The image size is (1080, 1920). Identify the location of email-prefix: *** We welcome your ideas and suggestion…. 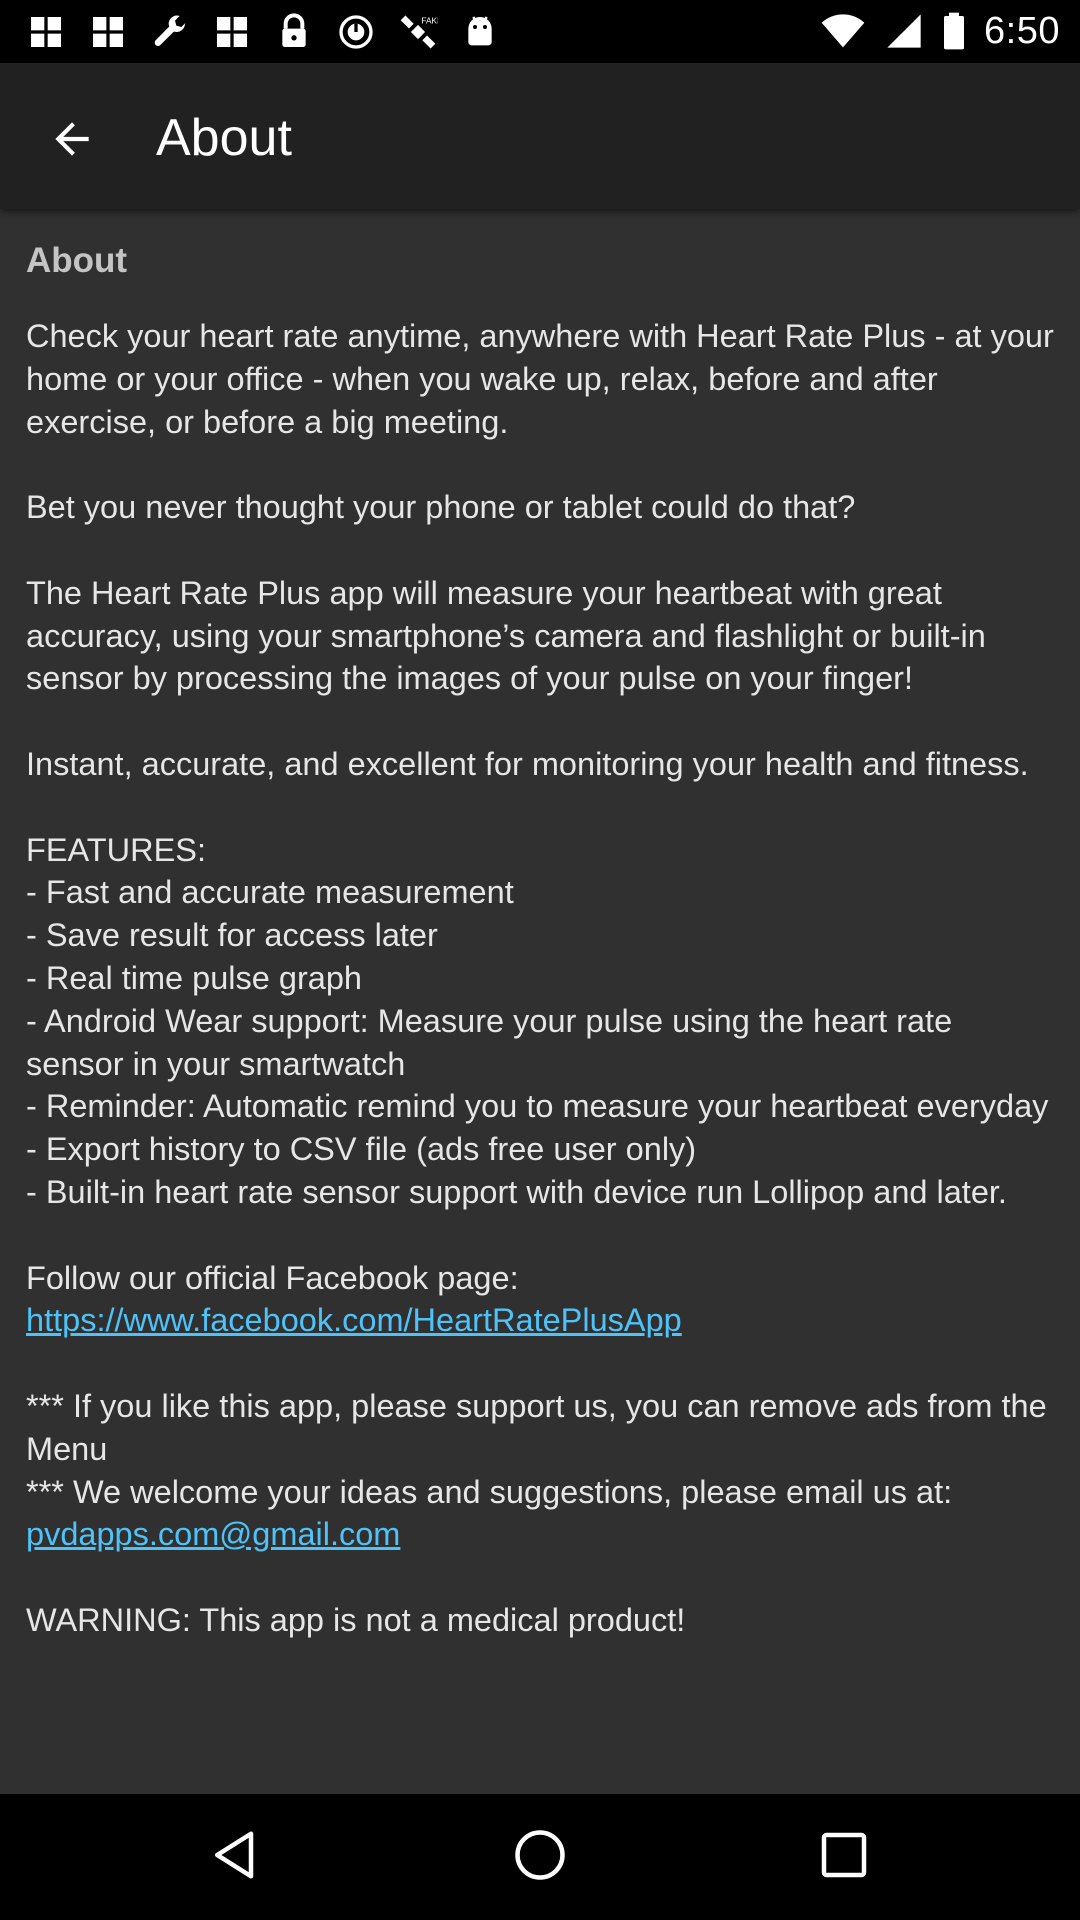
(494, 1491).